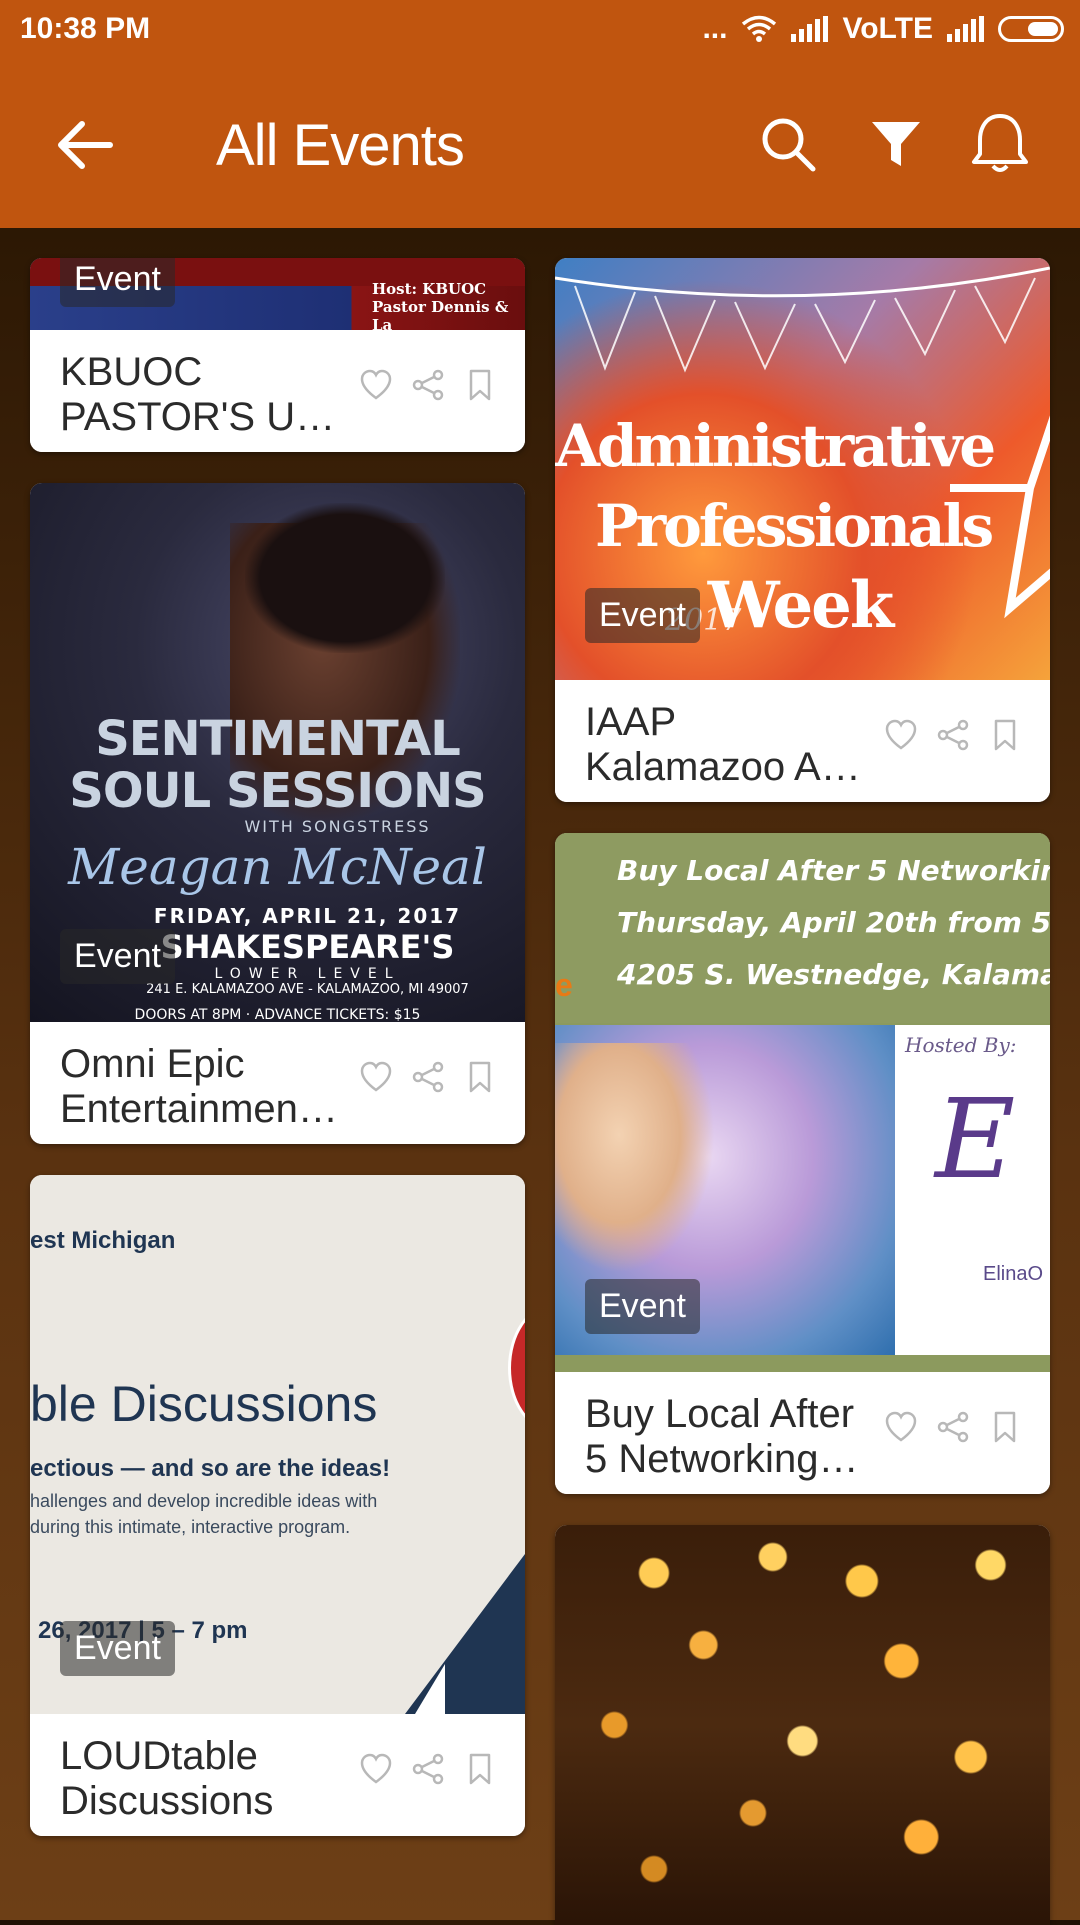 This screenshot has width=1080, height=1925. I want to click on hair-shape, so click(345, 578).